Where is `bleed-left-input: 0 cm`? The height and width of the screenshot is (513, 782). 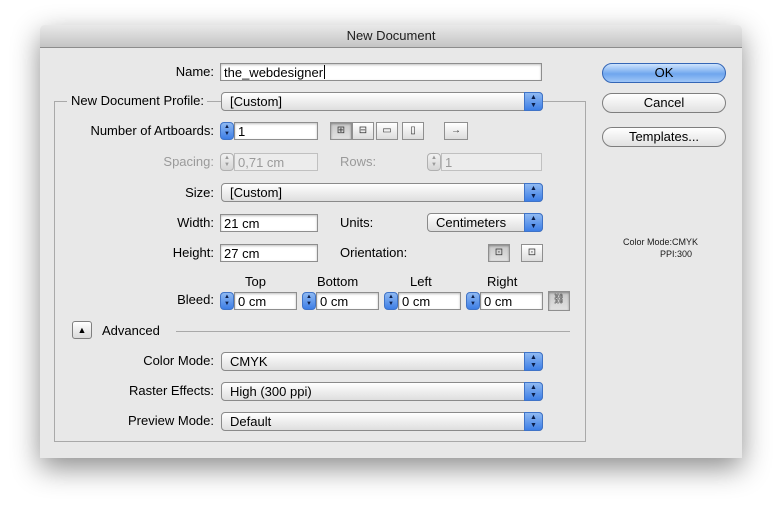 bleed-left-input: 0 cm is located at coordinates (429, 301).